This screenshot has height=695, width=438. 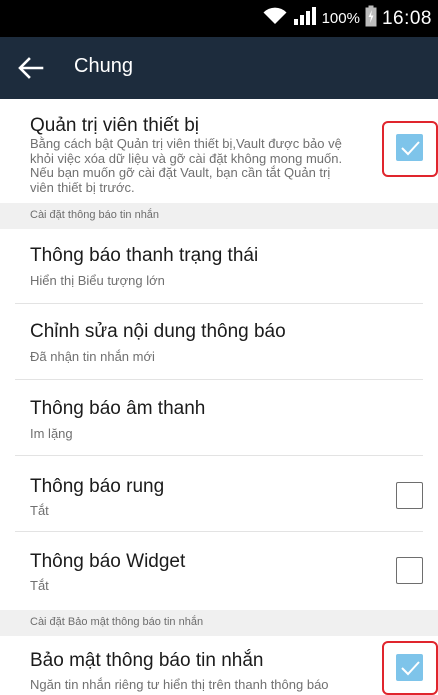 I want to click on arrow-left-icon, so click(x=31, y=68).